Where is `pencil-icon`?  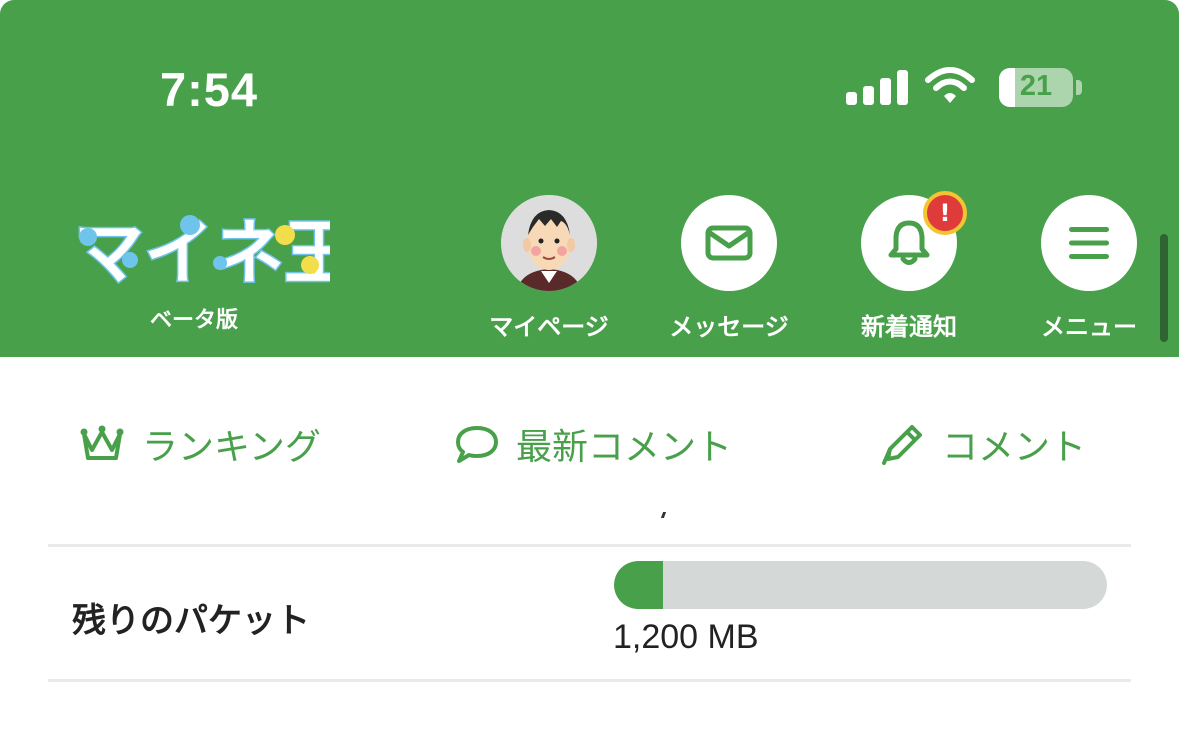 pencil-icon is located at coordinates (902, 445).